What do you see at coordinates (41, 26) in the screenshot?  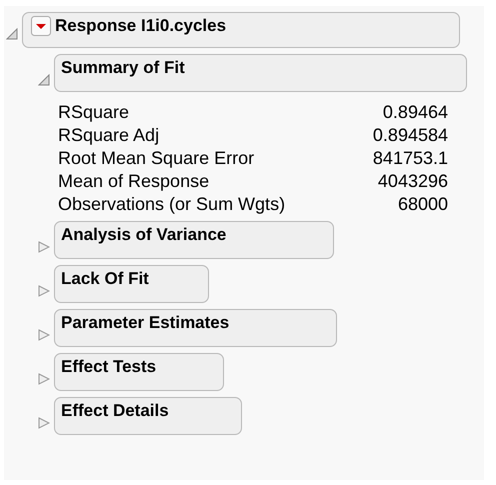 I see `menu-icon` at bounding box center [41, 26].